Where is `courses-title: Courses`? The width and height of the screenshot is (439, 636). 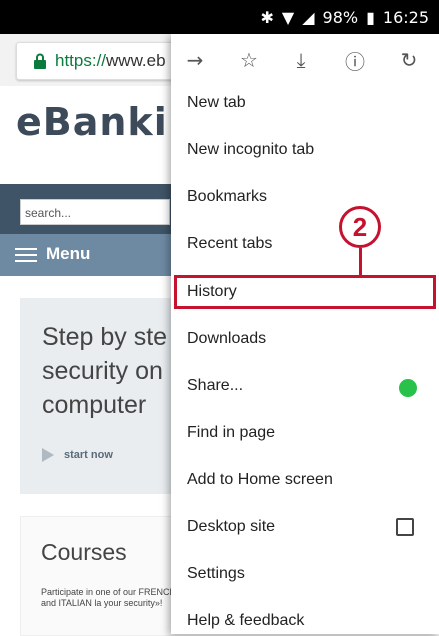
courses-title: Courses is located at coordinates (84, 552).